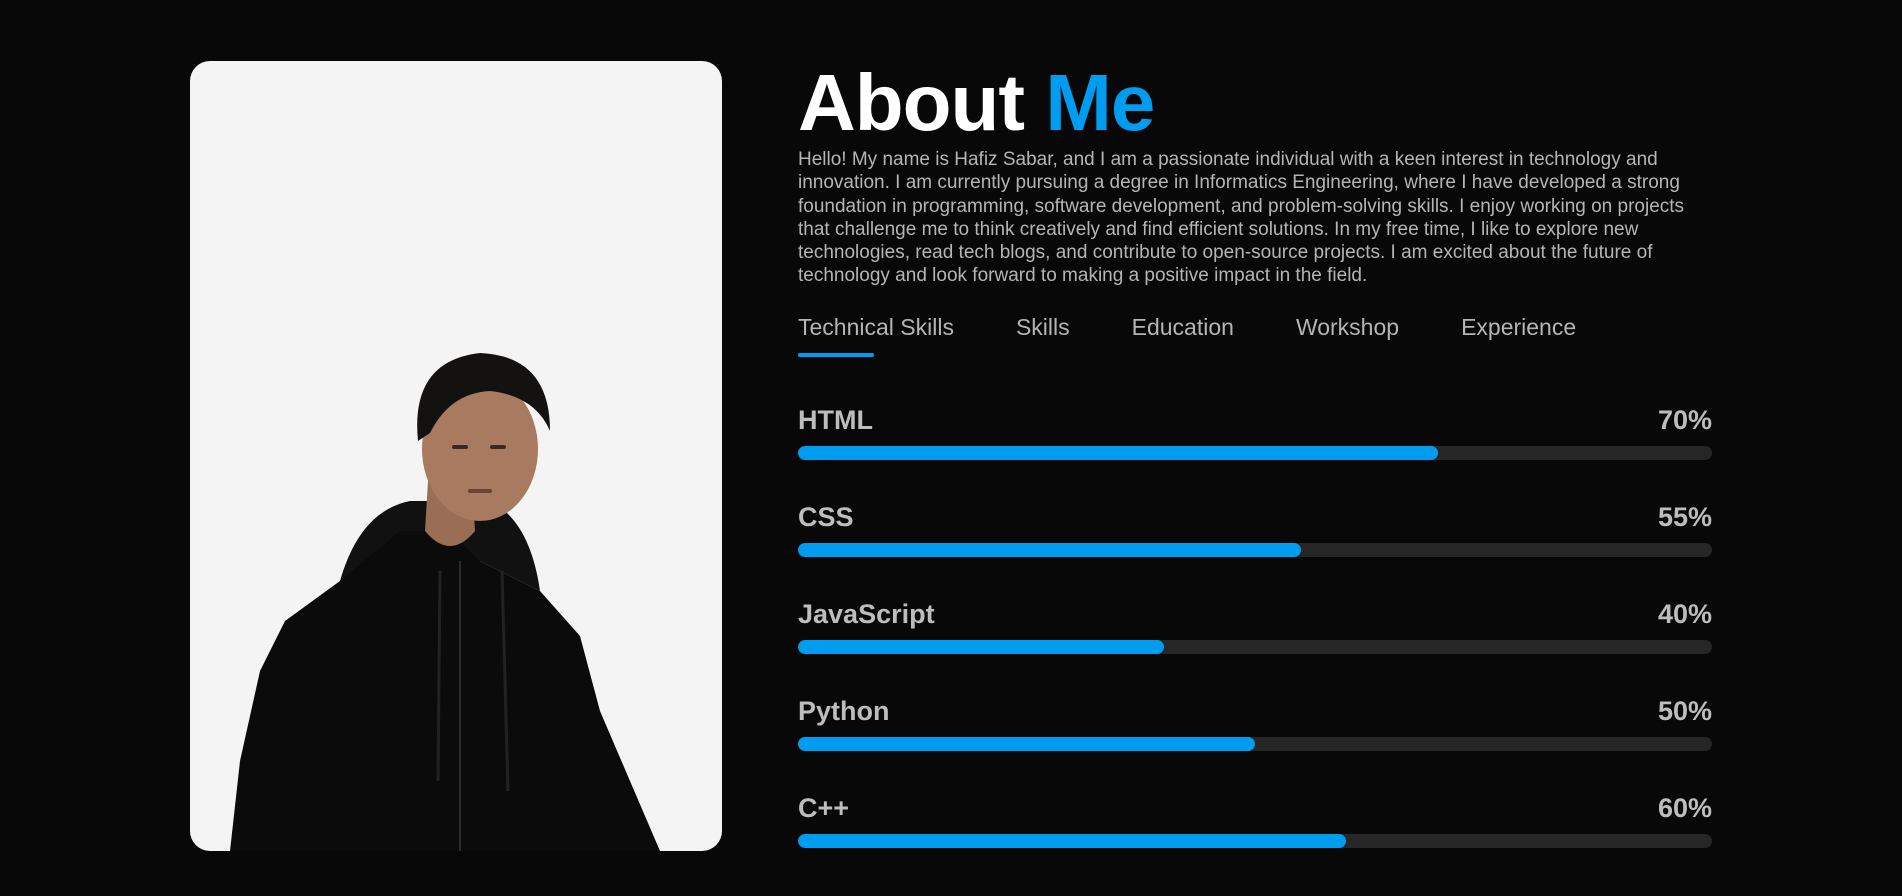 The image size is (1902, 896). I want to click on skill-css: CSS 55%, so click(1255, 550).